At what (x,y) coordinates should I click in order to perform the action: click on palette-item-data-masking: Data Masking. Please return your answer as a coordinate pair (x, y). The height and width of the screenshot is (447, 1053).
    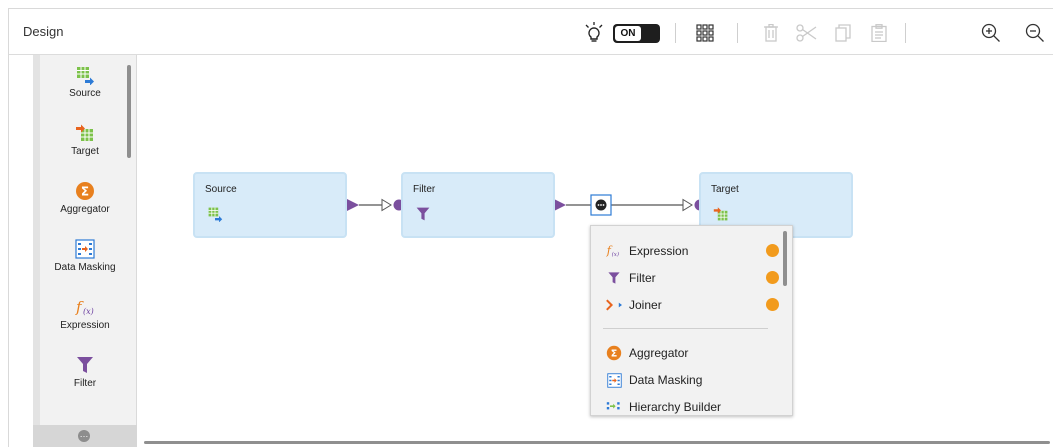
    Looking at the image, I should click on (85, 256).